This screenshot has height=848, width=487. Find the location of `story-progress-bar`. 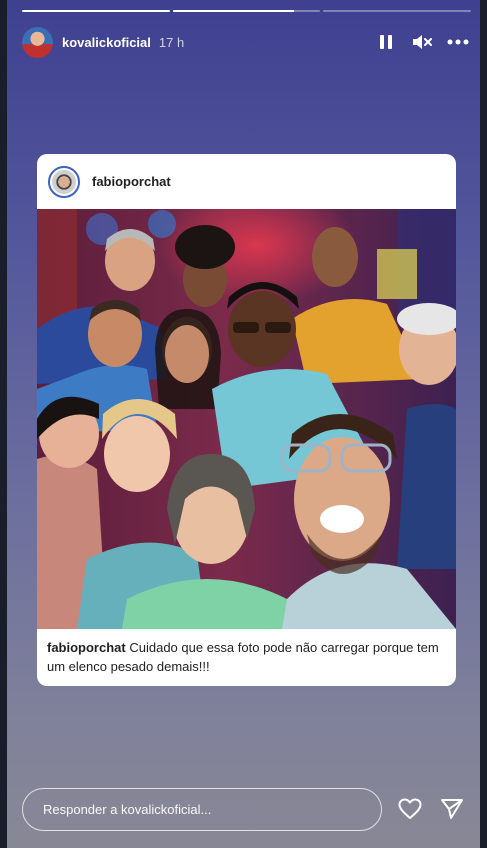

story-progress-bar is located at coordinates (247, 11).